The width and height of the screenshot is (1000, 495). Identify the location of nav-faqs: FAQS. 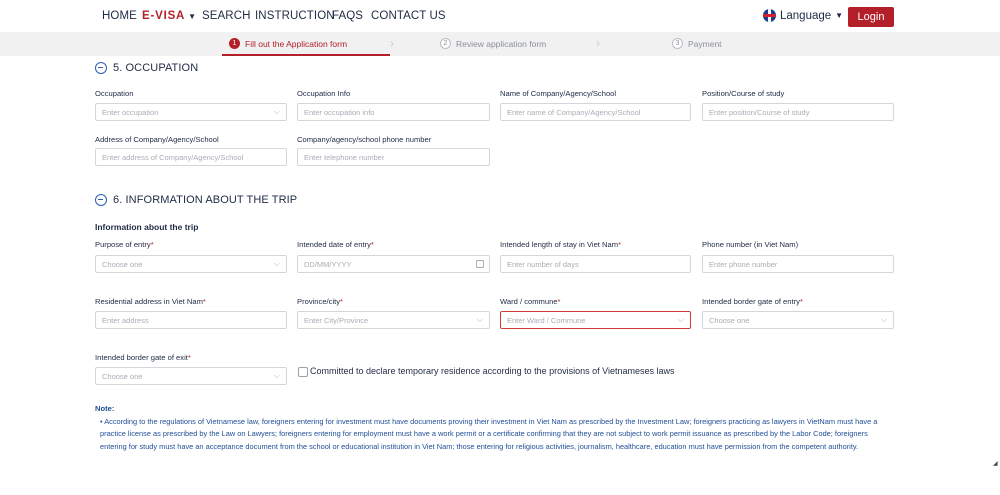
(347, 16).